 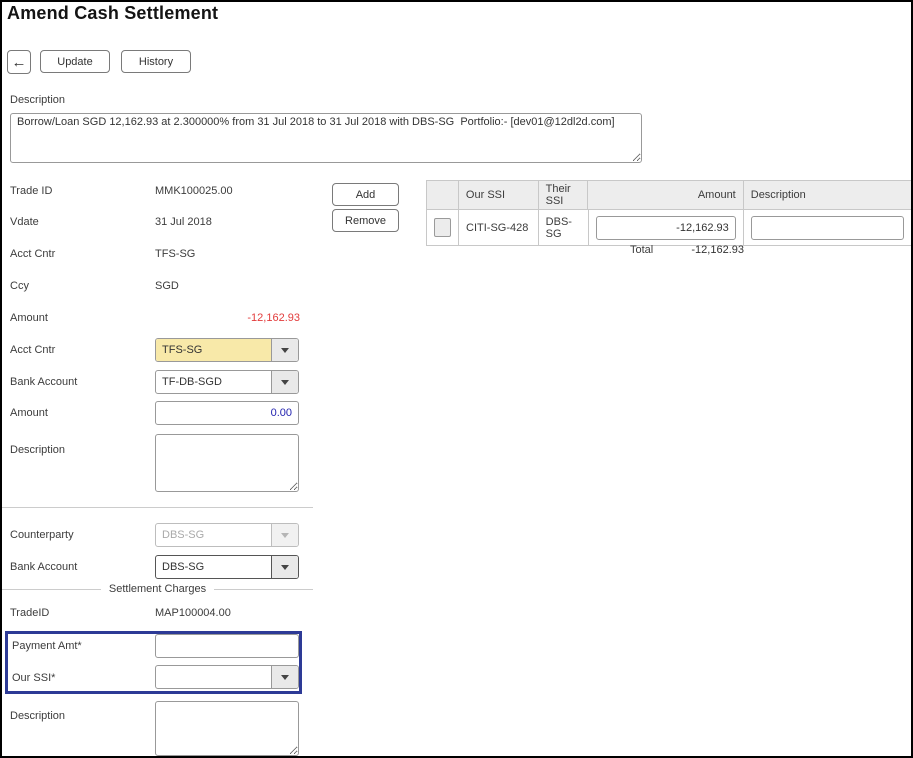 I want to click on cpty-bank-account-select-label: Bank Account, so click(x=44, y=567).